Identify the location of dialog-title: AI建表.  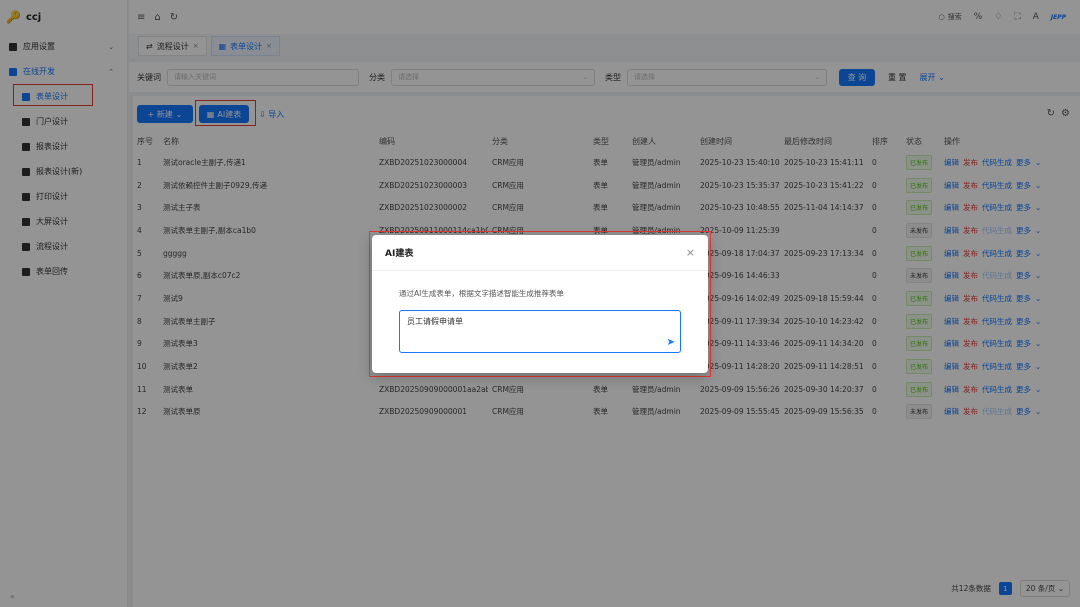
(399, 254).